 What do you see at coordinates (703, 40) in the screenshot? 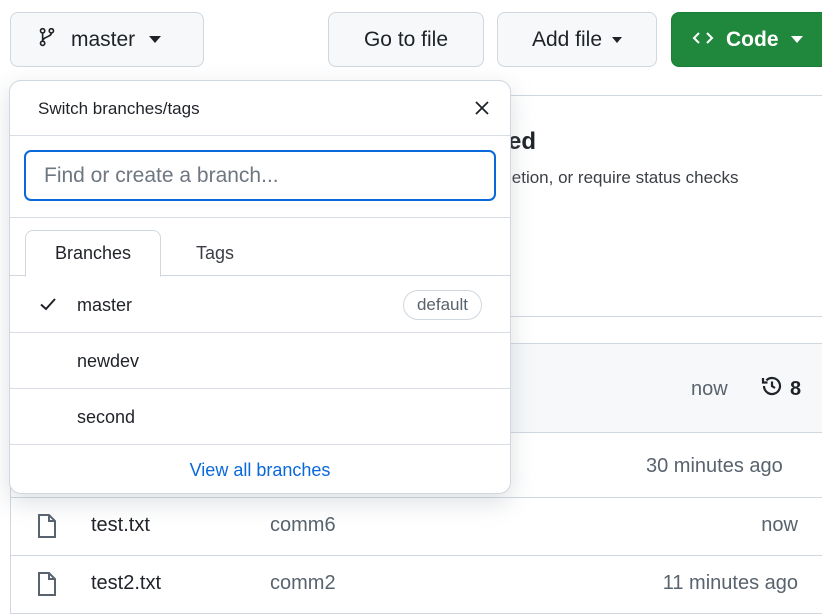
I see `code-icon` at bounding box center [703, 40].